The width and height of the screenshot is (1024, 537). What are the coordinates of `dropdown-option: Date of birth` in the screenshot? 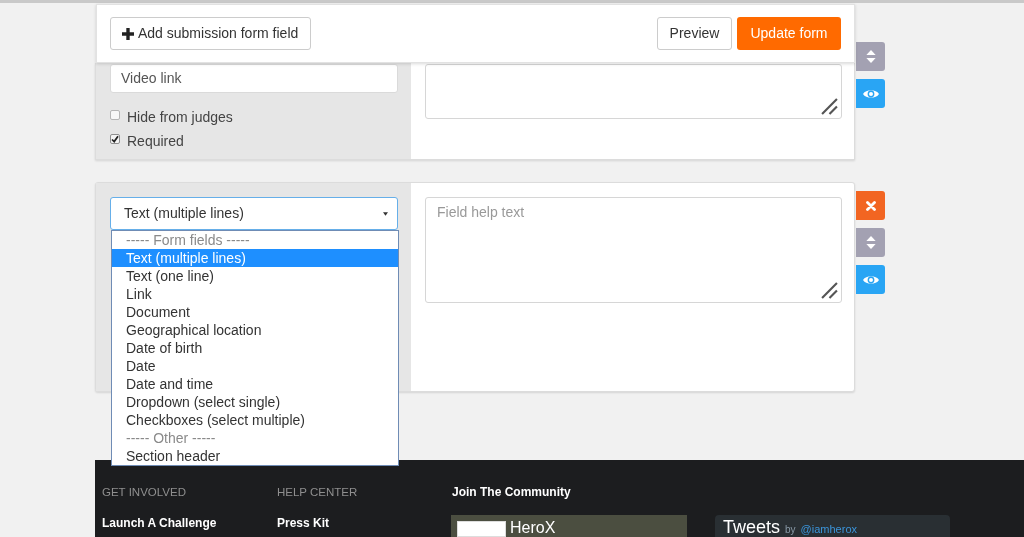 It's located at (255, 348).